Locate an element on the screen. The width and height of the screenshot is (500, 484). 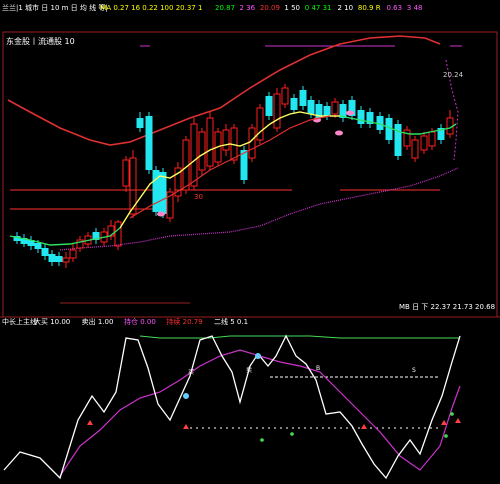
top-bar-segment: 20.87 is located at coordinates (225, 8).